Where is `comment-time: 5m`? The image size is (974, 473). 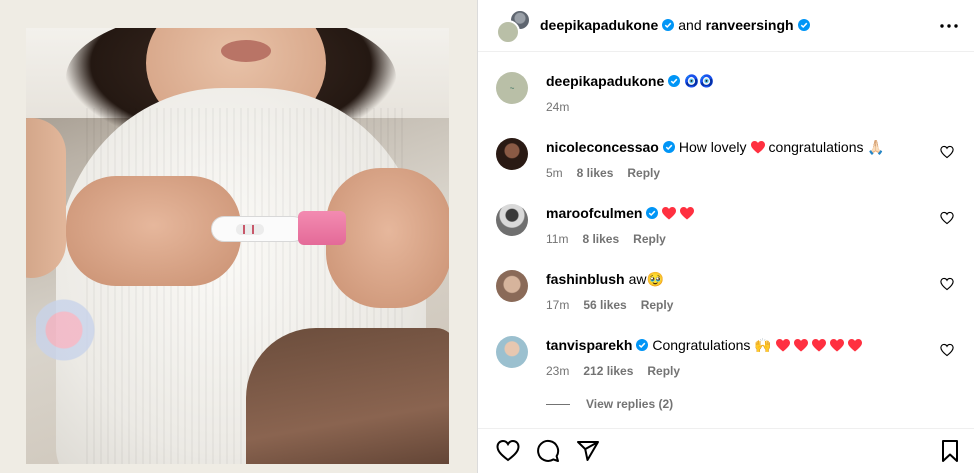
comment-time: 5m is located at coordinates (554, 173).